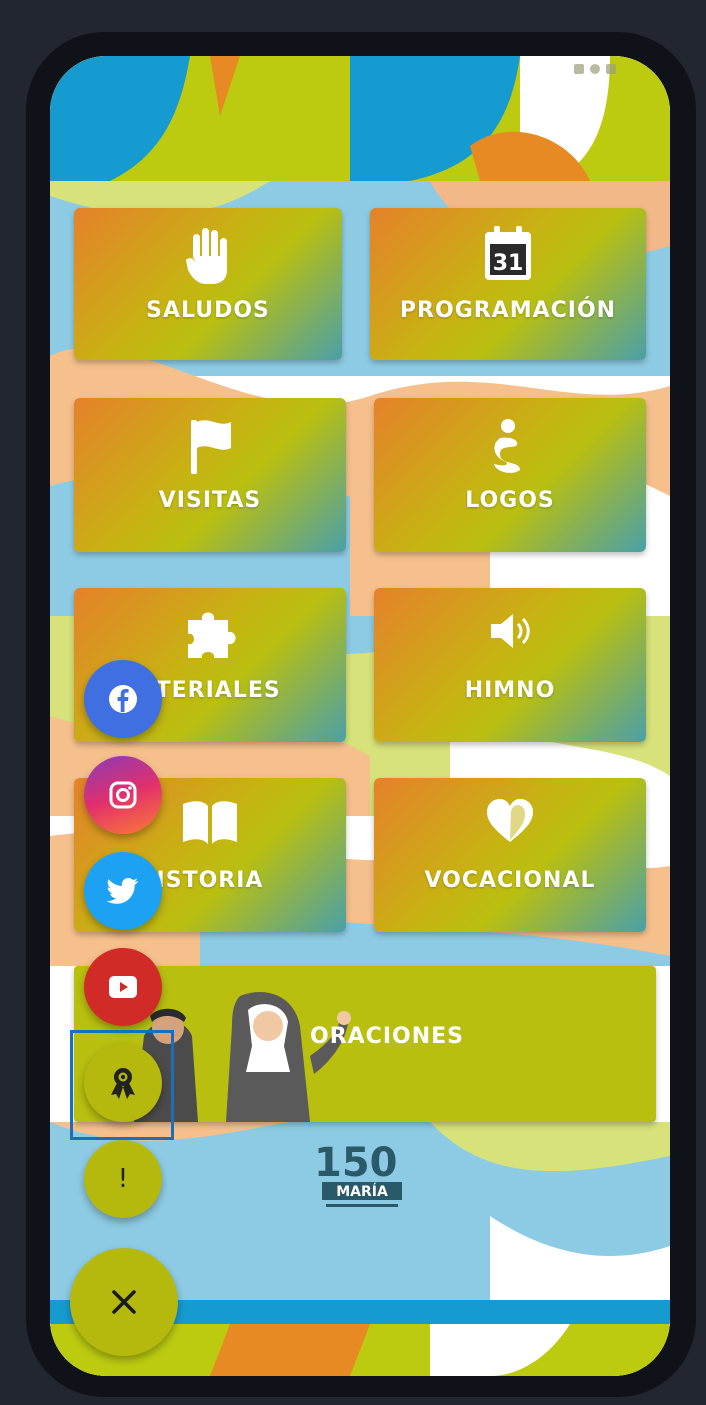  What do you see at coordinates (210, 500) in the screenshot?
I see `tile-label: VISITAS` at bounding box center [210, 500].